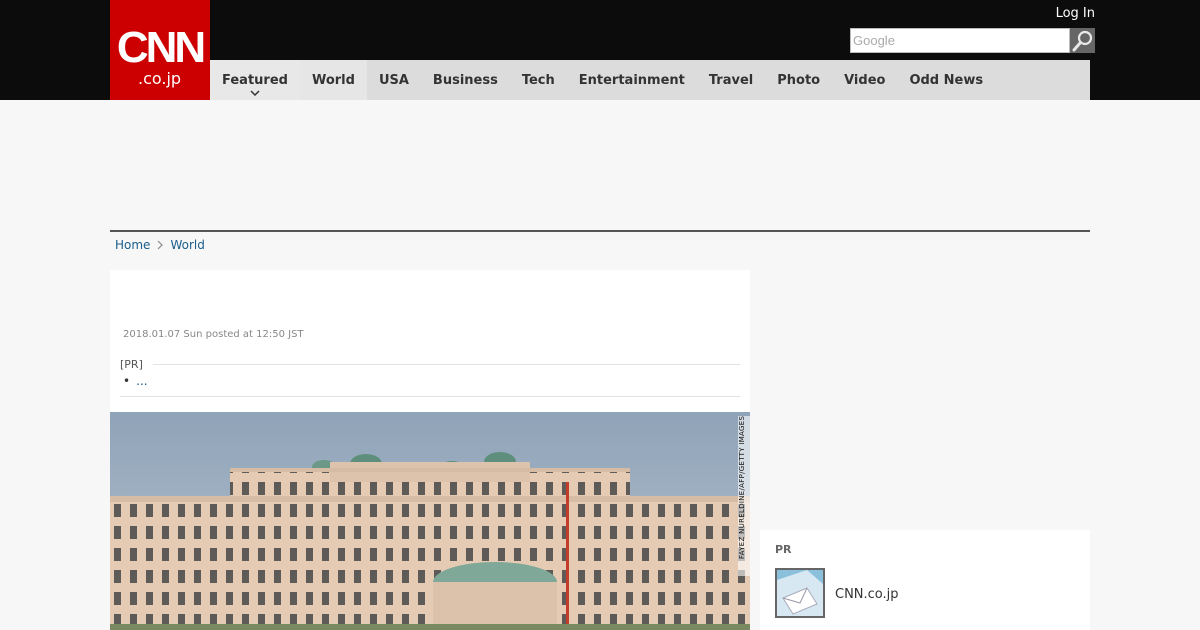  I want to click on breadcrumb: Home World, so click(160, 245).